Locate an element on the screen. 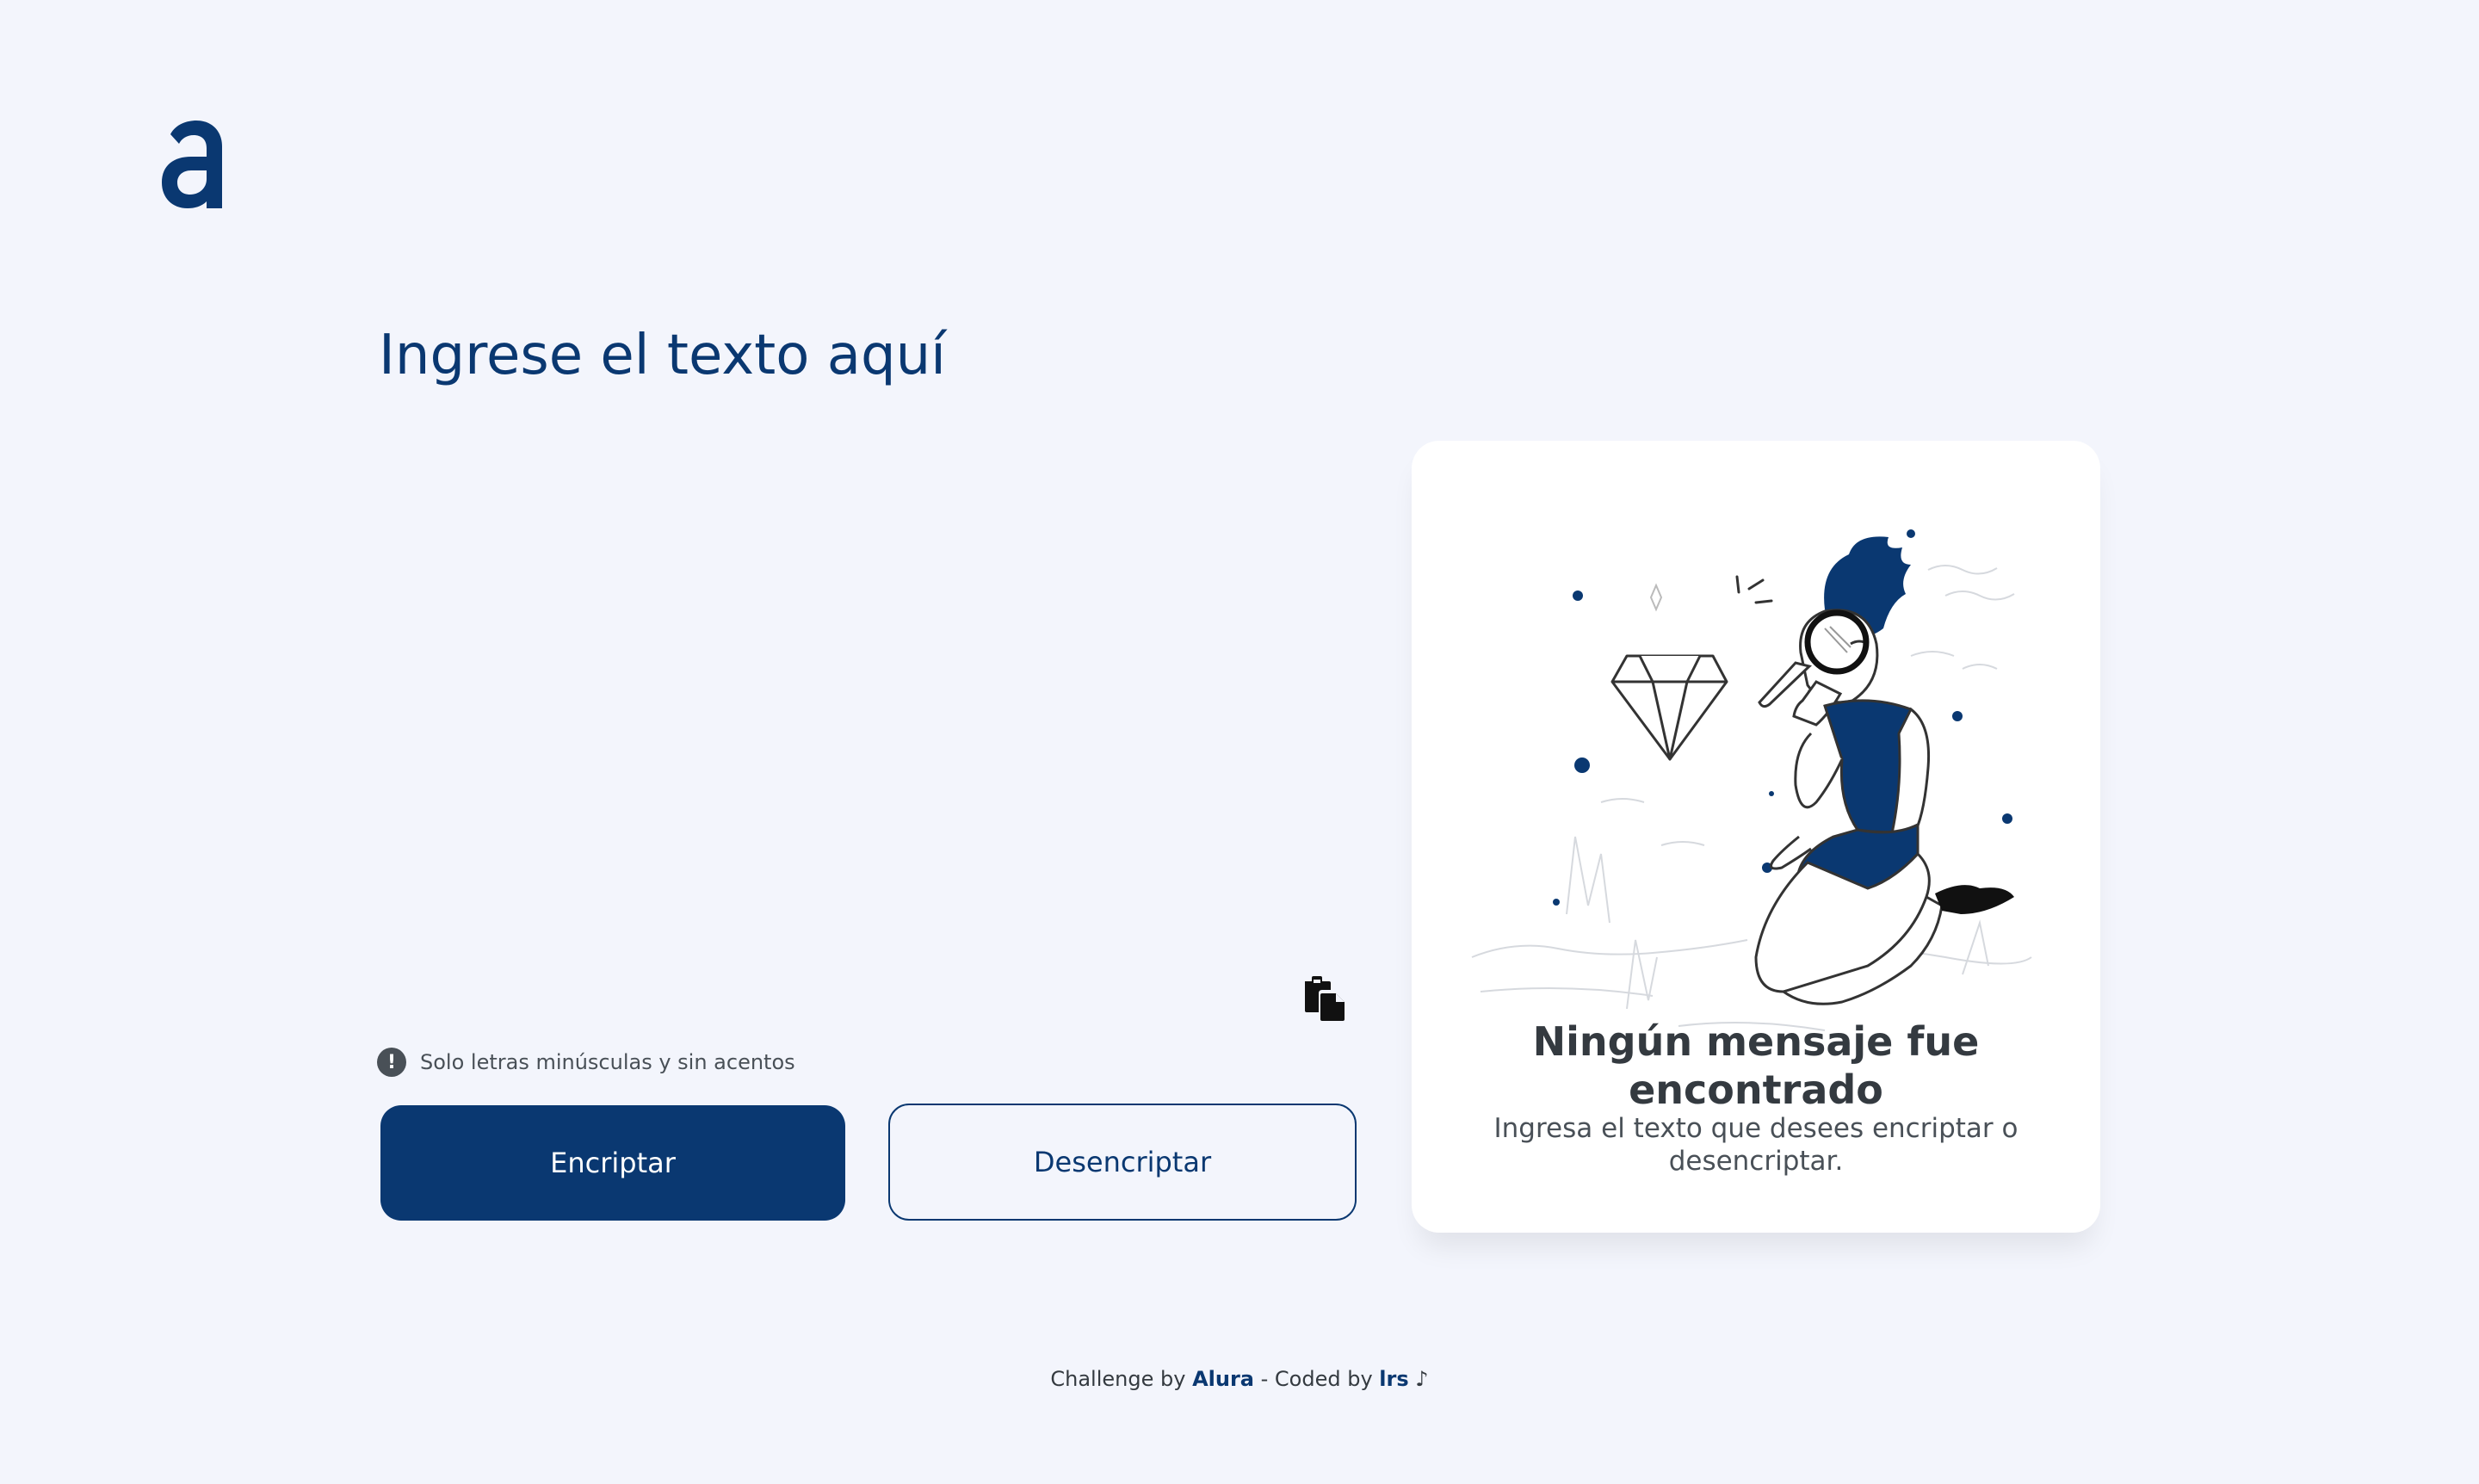 This screenshot has height=1484, width=2479. exclamation-circle-icon: ! is located at coordinates (391, 1062).